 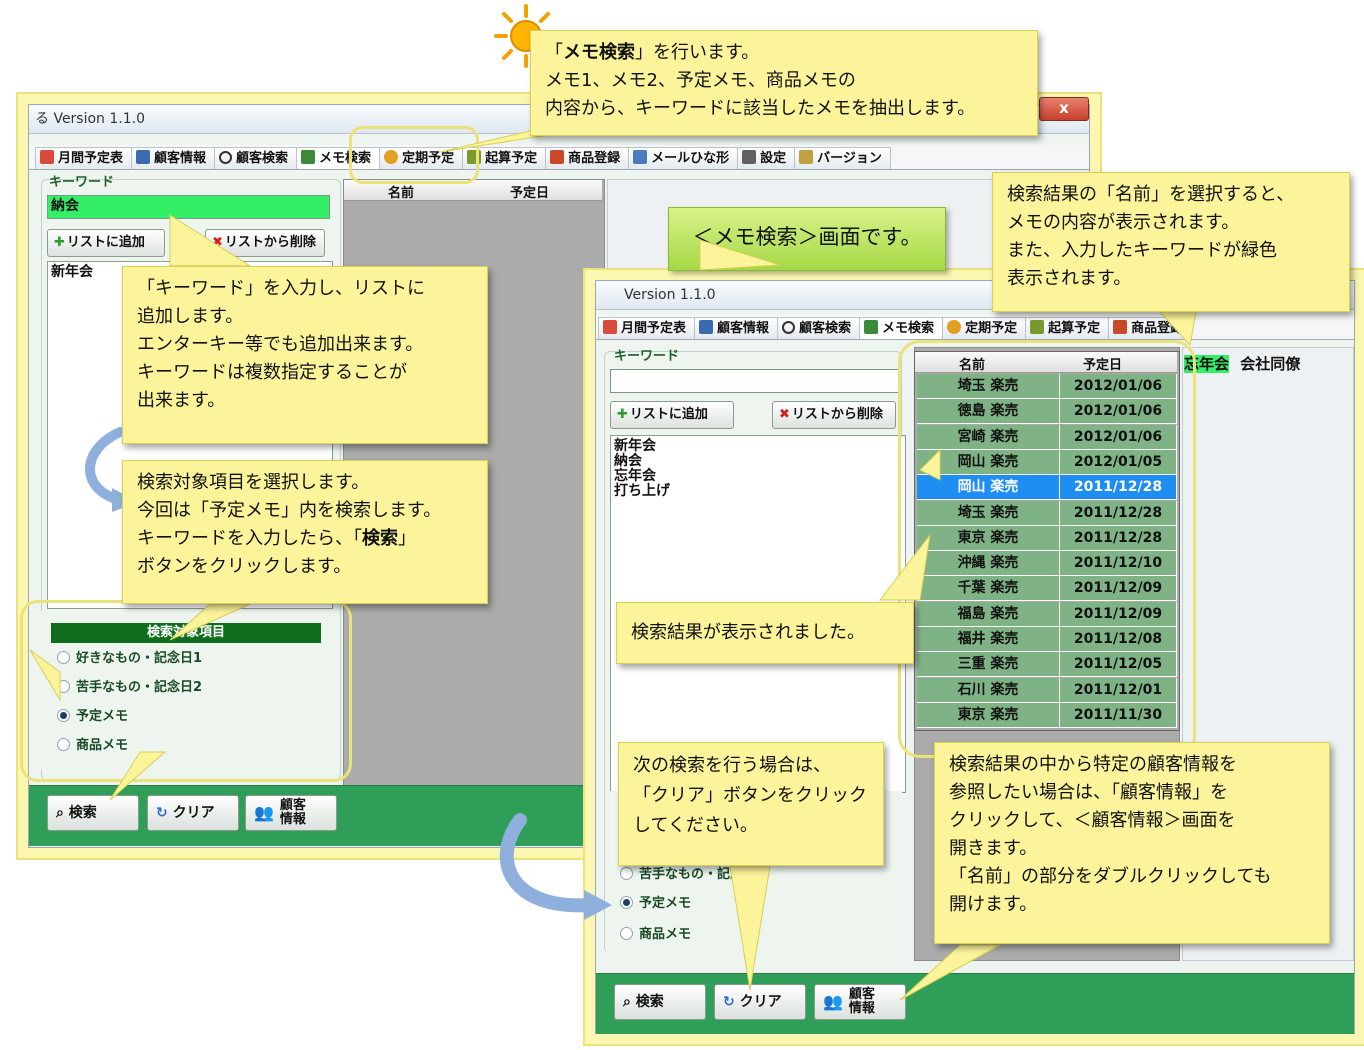 What do you see at coordinates (751, 804) in the screenshot?
I see `callout-clear: 次の検索を行う場合は、 「クリア」ボタンをクリック してください。` at bounding box center [751, 804].